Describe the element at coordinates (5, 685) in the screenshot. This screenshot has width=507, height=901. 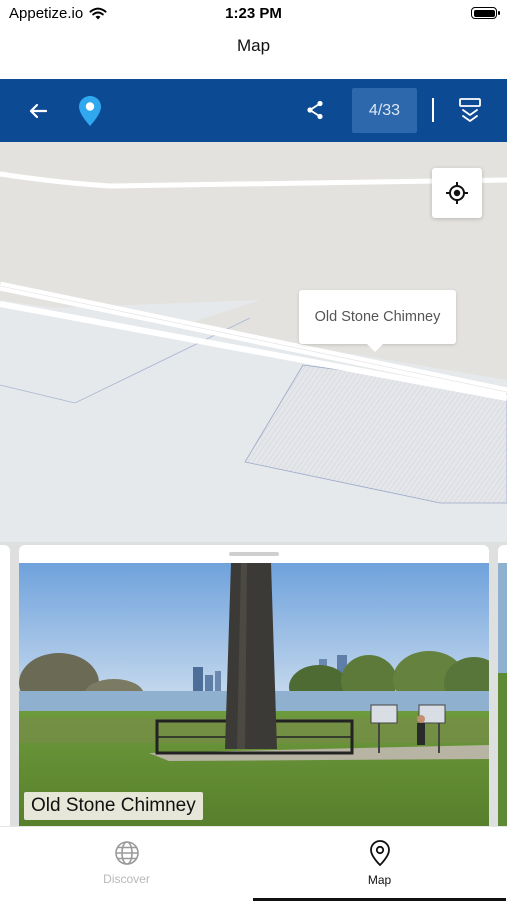
I see `previous-card-peek` at that location.